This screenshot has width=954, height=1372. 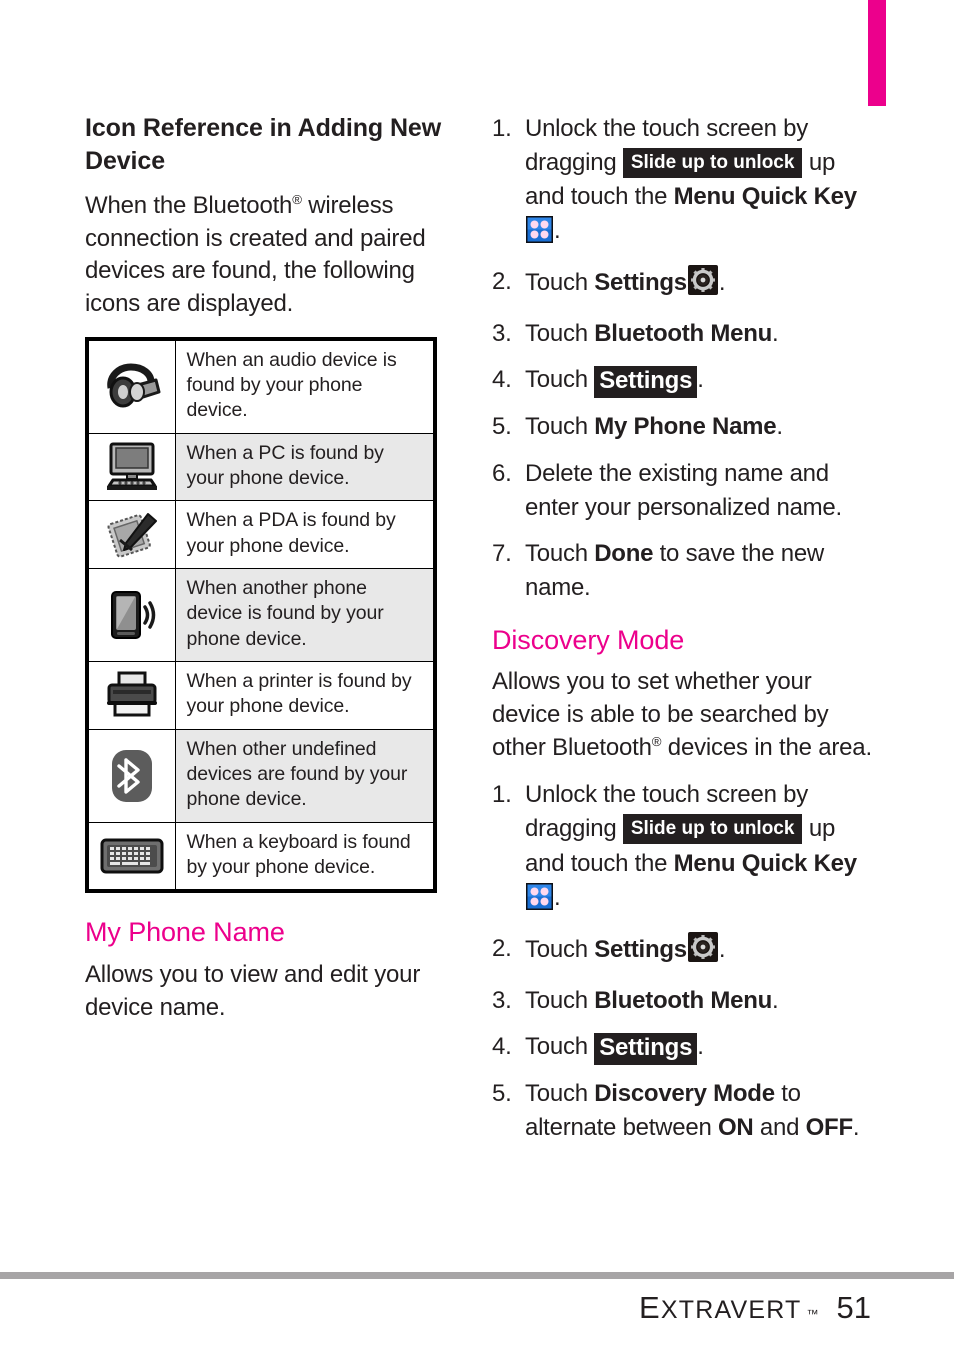 I want to click on discovery-text-after: devices in the area., so click(x=766, y=747).